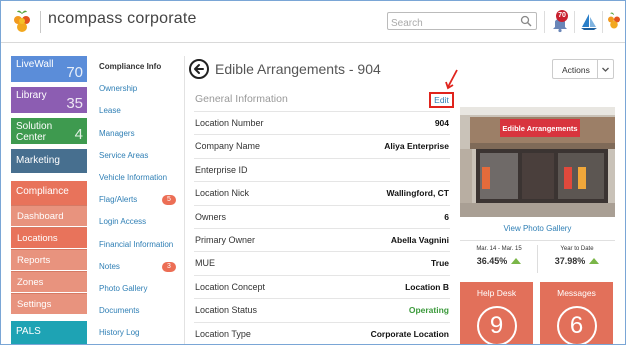  Describe the element at coordinates (118, 200) in the screenshot. I see `subnav-label: Flag/Alerts` at that location.